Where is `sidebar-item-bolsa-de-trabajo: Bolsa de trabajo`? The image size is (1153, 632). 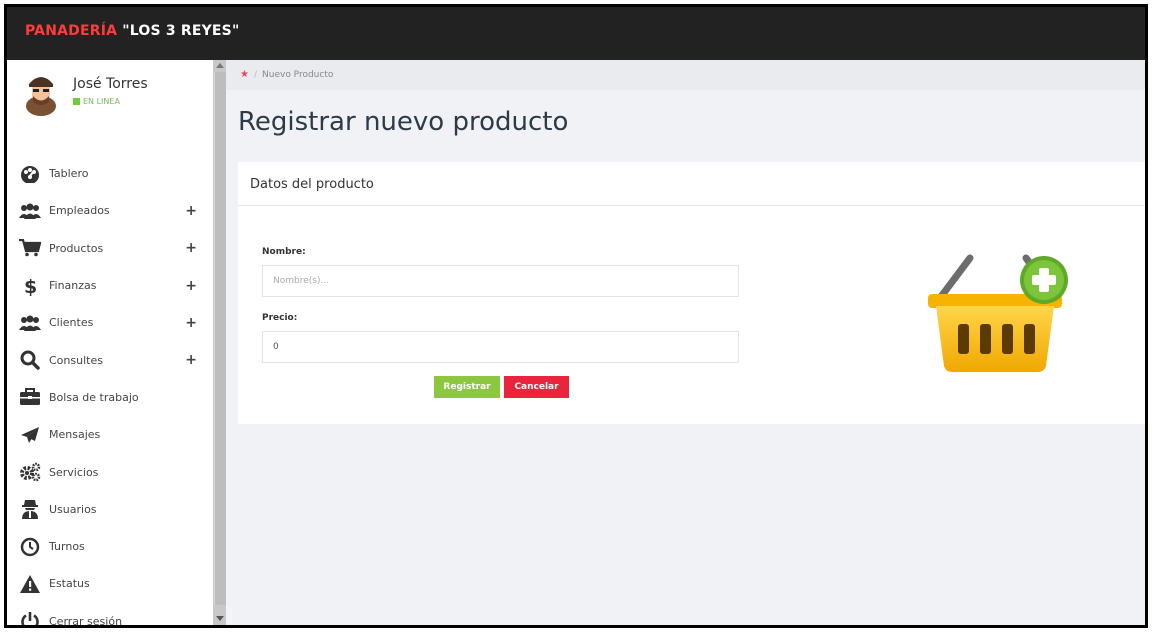 sidebar-item-bolsa-de-trabajo: Bolsa de trabajo is located at coordinates (110, 397).